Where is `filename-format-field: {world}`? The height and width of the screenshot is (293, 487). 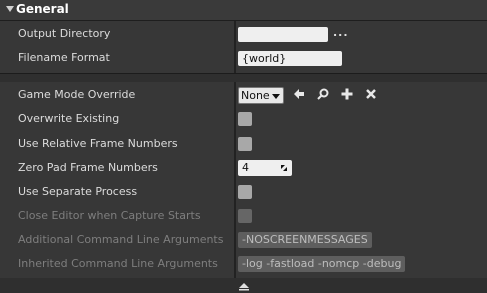
filename-format-field: {world} is located at coordinates (290, 58).